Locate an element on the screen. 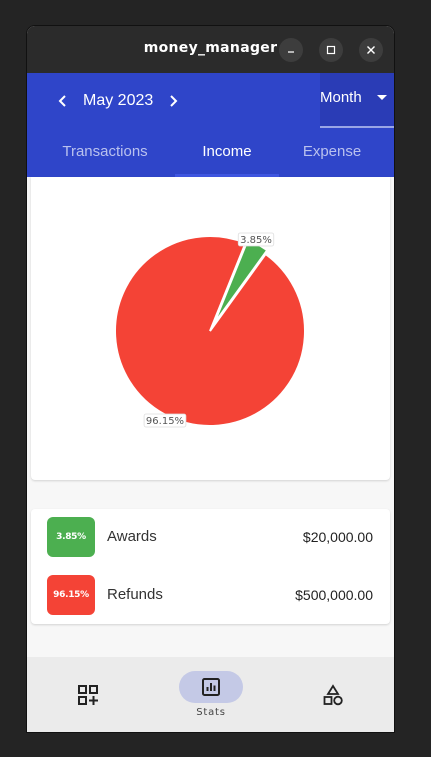  bottom-navigation: Stats is located at coordinates (210, 694).